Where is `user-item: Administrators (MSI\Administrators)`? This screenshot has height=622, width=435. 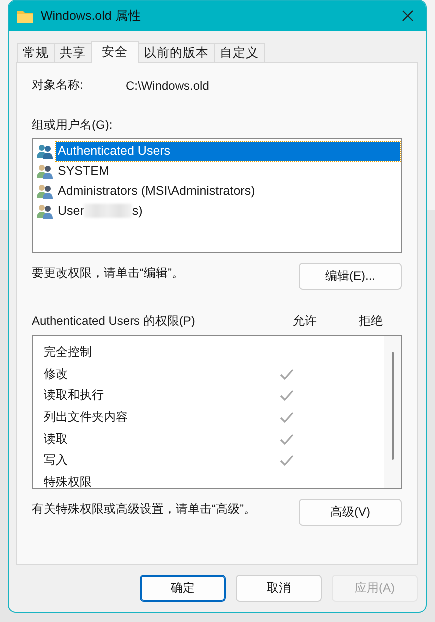 user-item: Administrators (MSI\Administrators) is located at coordinates (157, 191).